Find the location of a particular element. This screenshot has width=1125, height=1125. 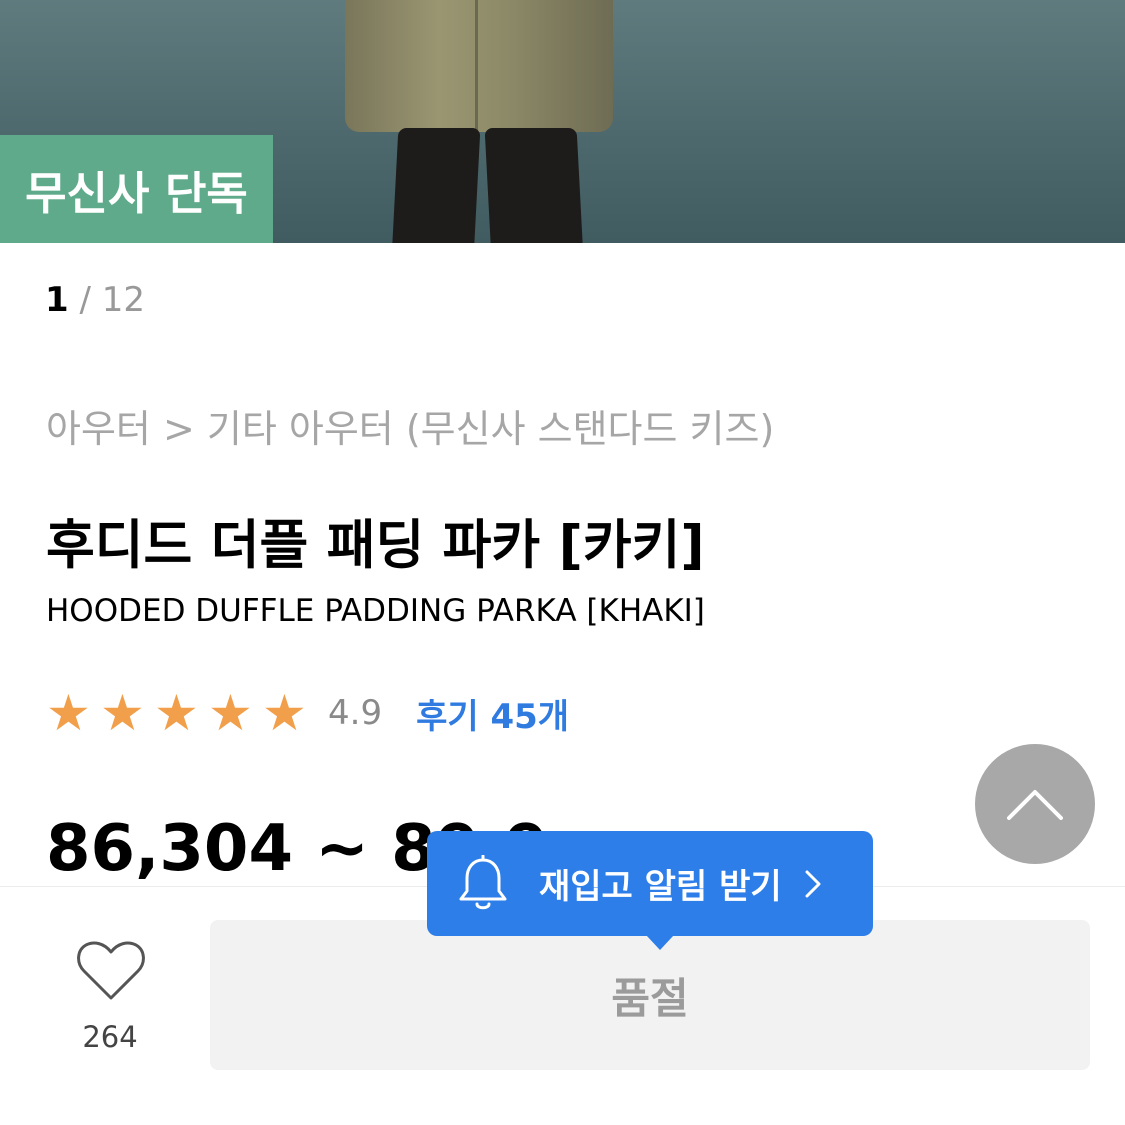

restock-alert-button: 재입고 알림 받기 is located at coordinates (650, 890).